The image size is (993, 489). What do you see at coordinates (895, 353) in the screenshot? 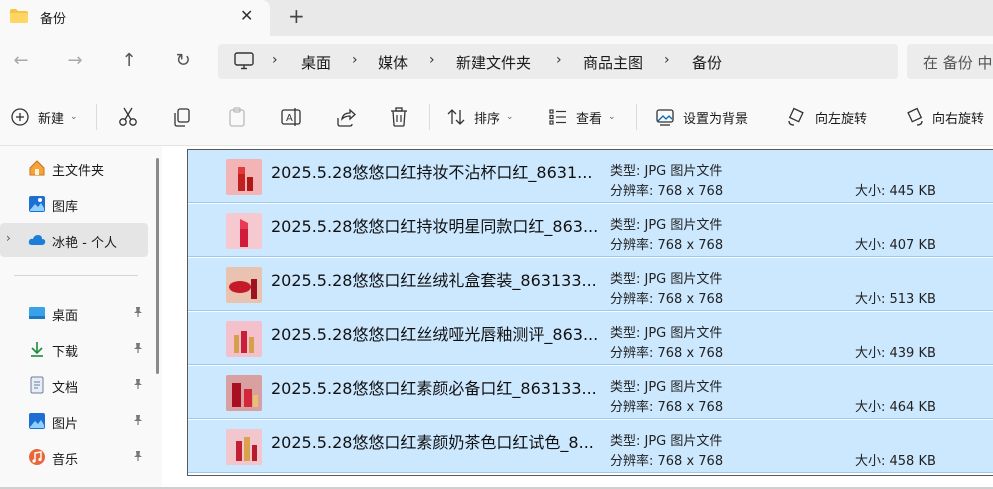
I see `file-size: 大小: 439 KB` at bounding box center [895, 353].